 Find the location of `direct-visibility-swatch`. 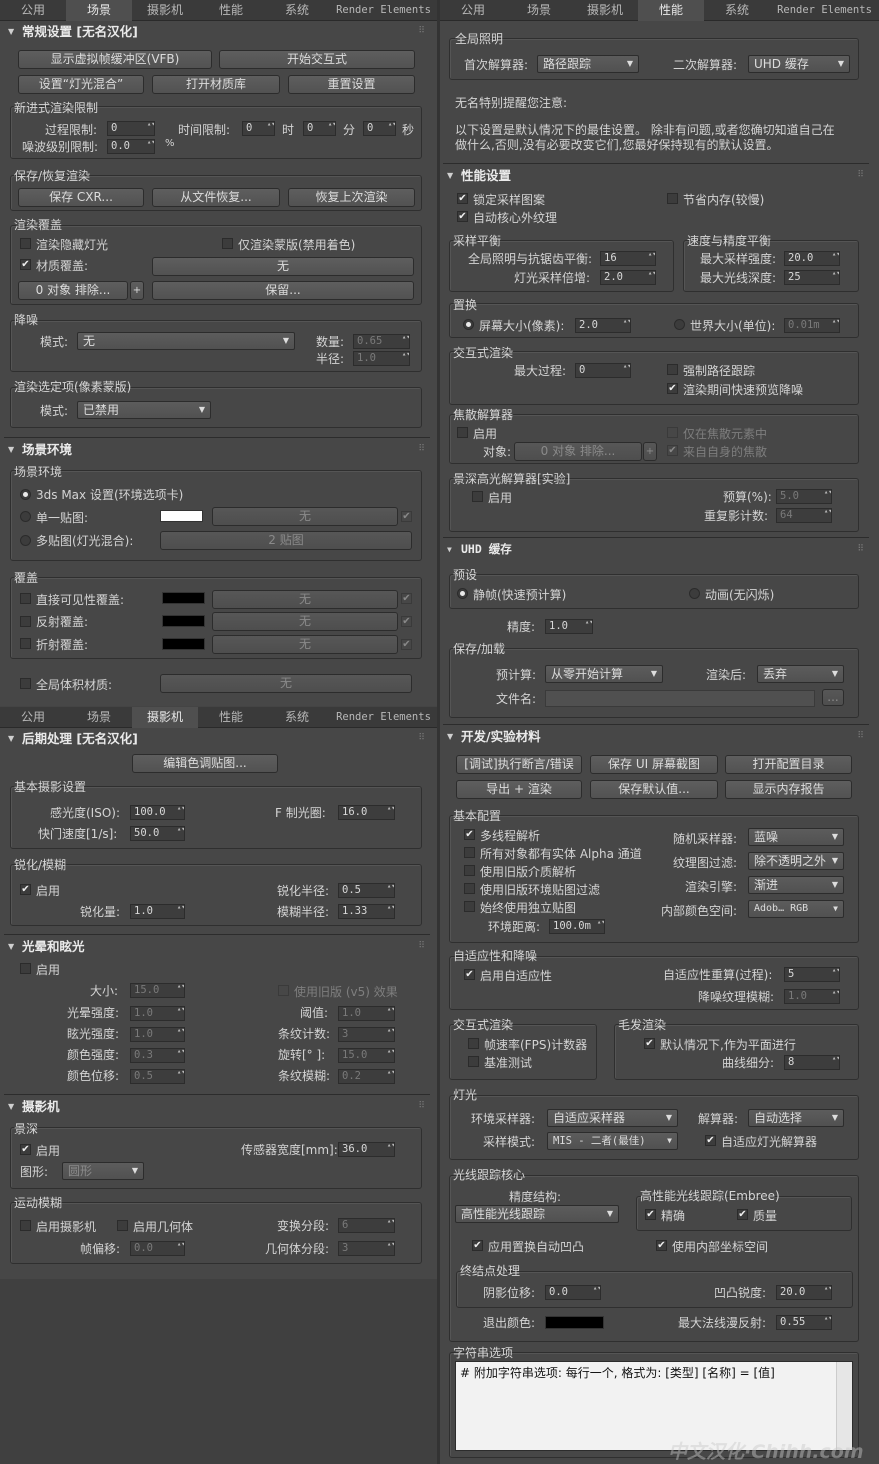

direct-visibility-swatch is located at coordinates (183, 598).